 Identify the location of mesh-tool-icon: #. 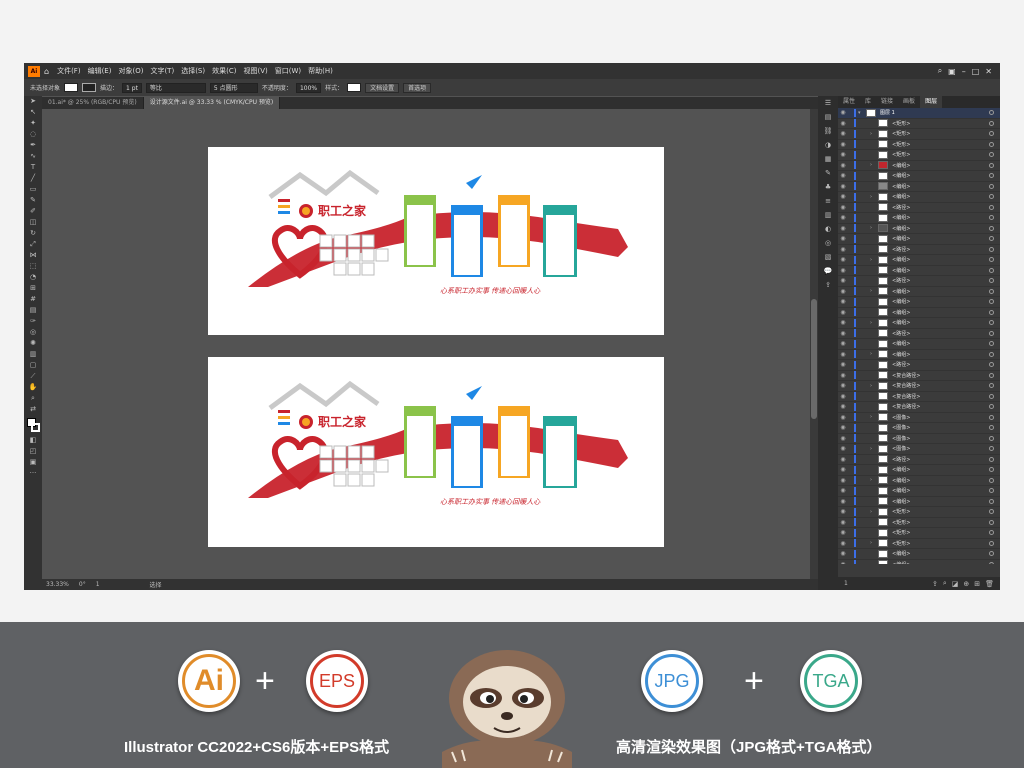
(33, 299).